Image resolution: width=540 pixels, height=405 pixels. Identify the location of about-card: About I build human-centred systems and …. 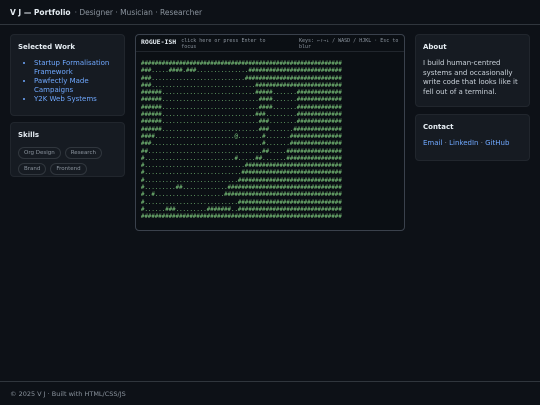
(472, 70).